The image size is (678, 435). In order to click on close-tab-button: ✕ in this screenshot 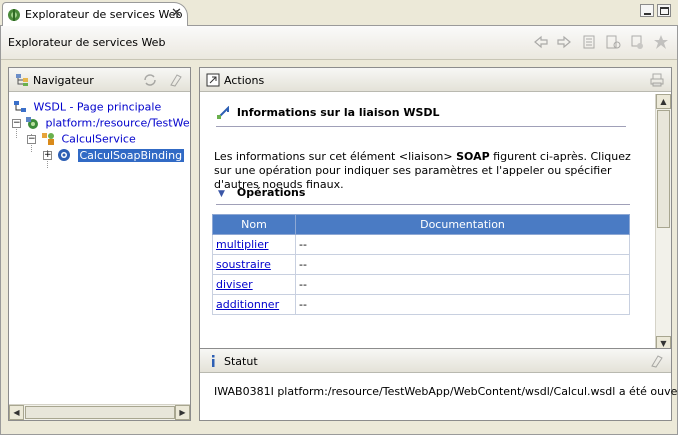, I will do `click(176, 13)`.